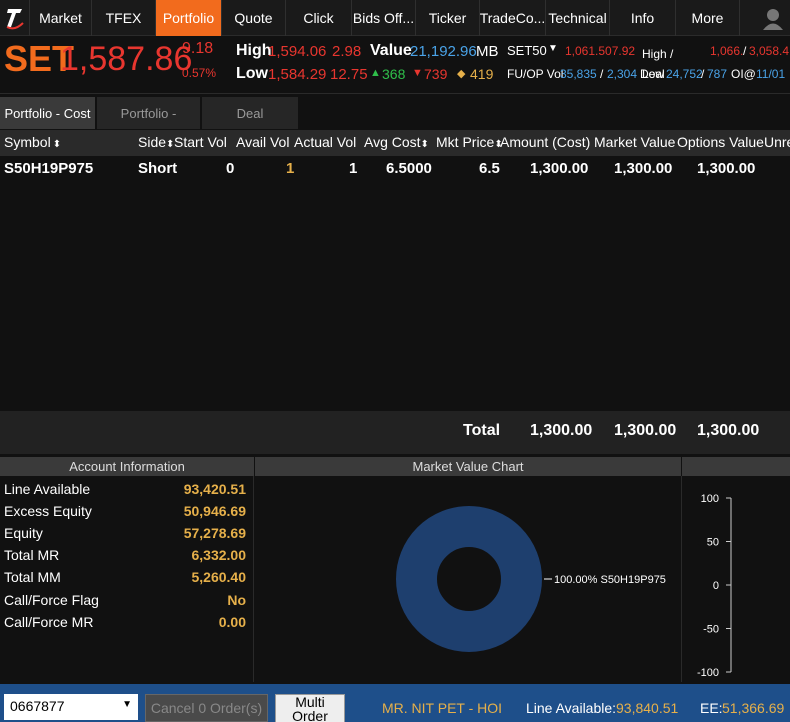 The image size is (790, 722). What do you see at coordinates (391, 50) in the screenshot?
I see `value-label: Value` at bounding box center [391, 50].